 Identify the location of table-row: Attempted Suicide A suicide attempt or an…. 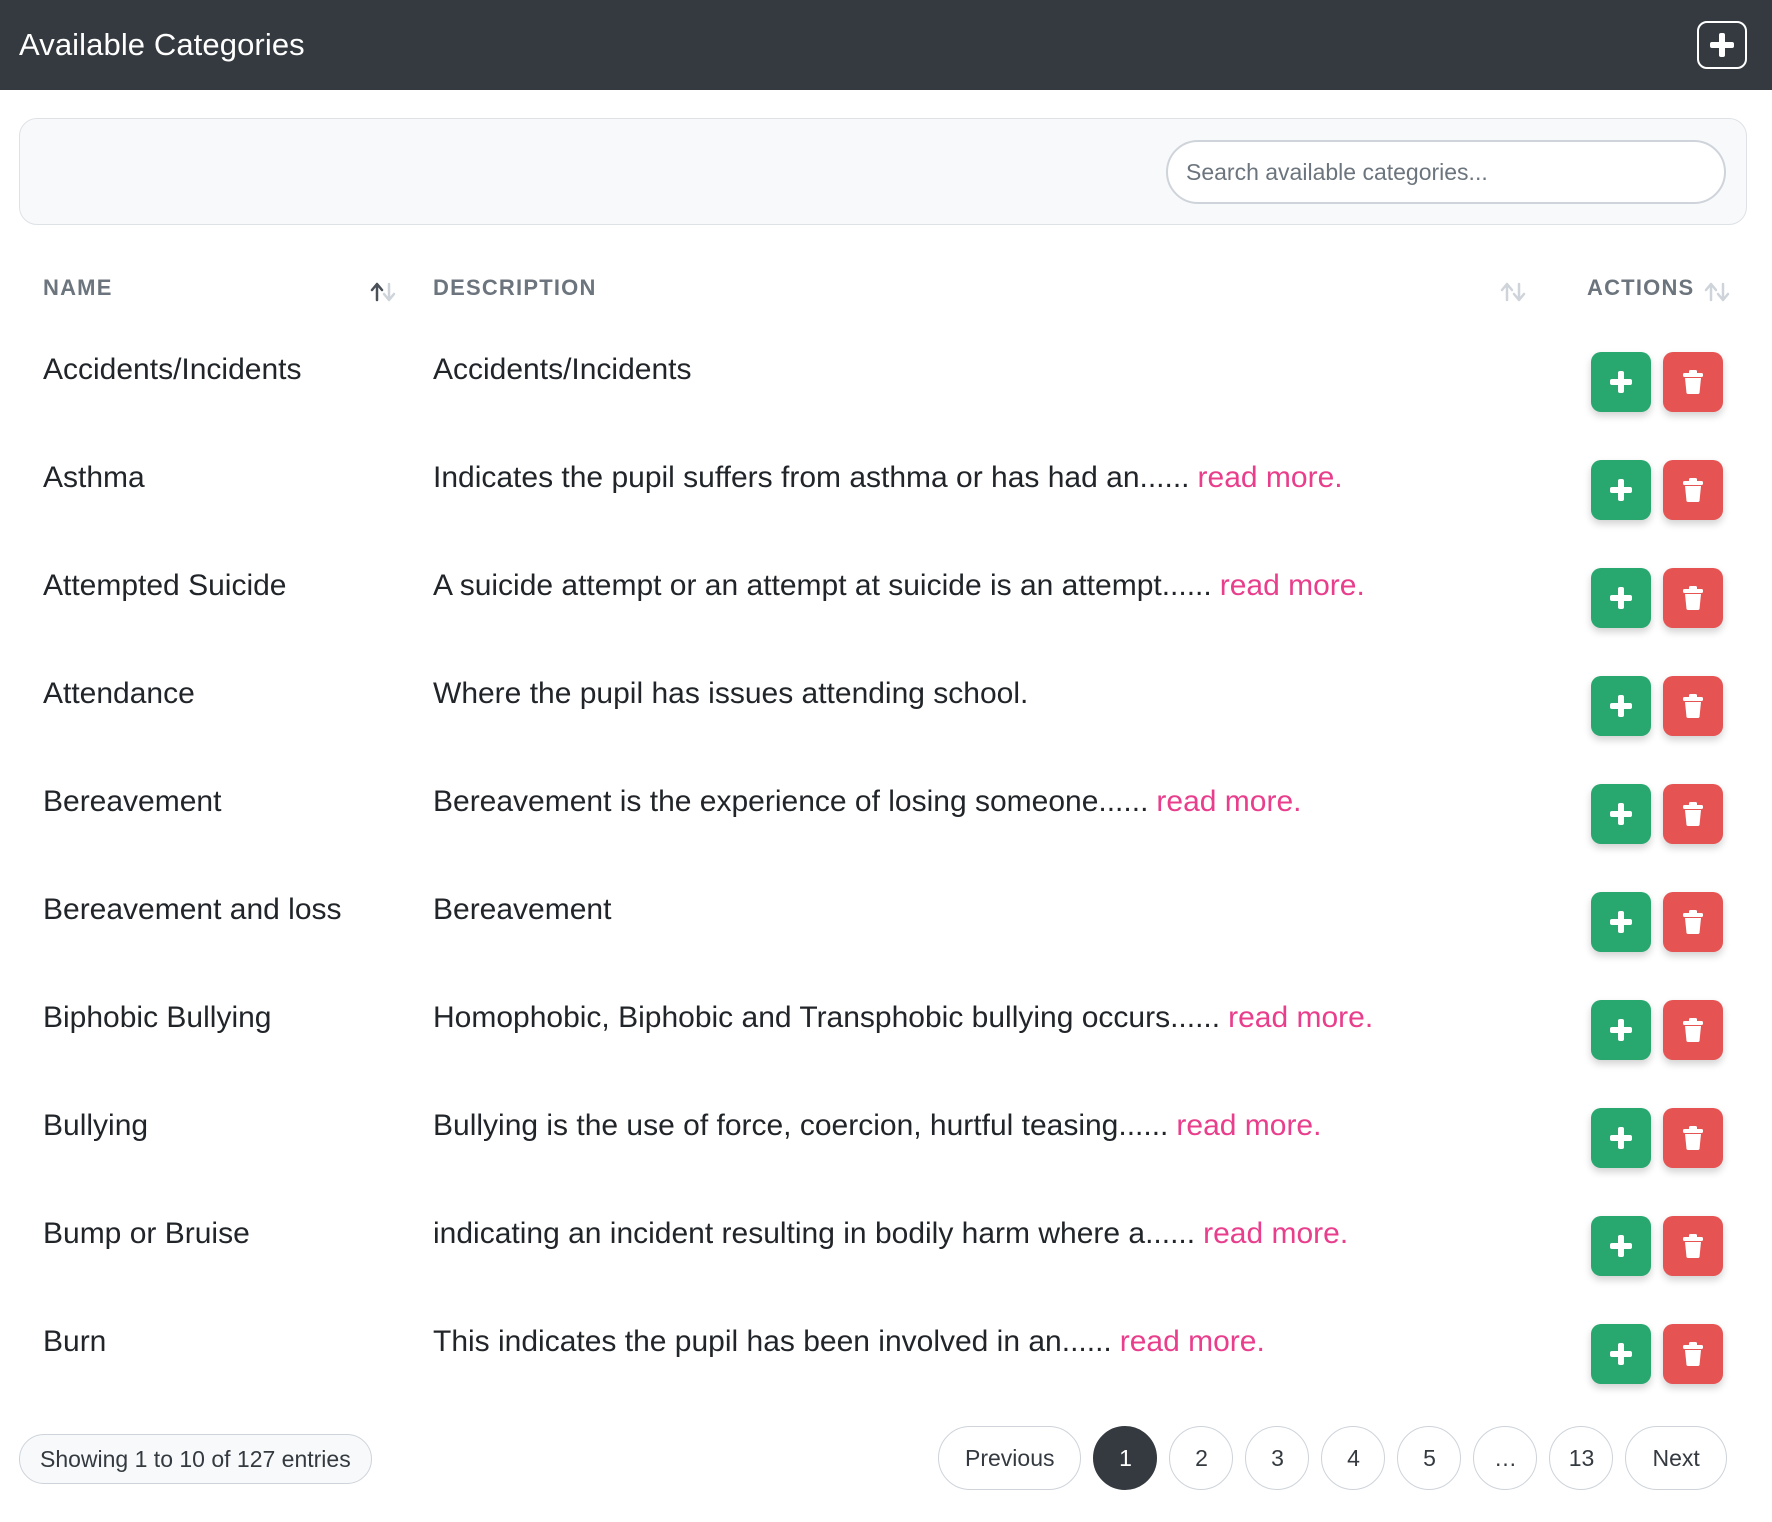
(883, 594).